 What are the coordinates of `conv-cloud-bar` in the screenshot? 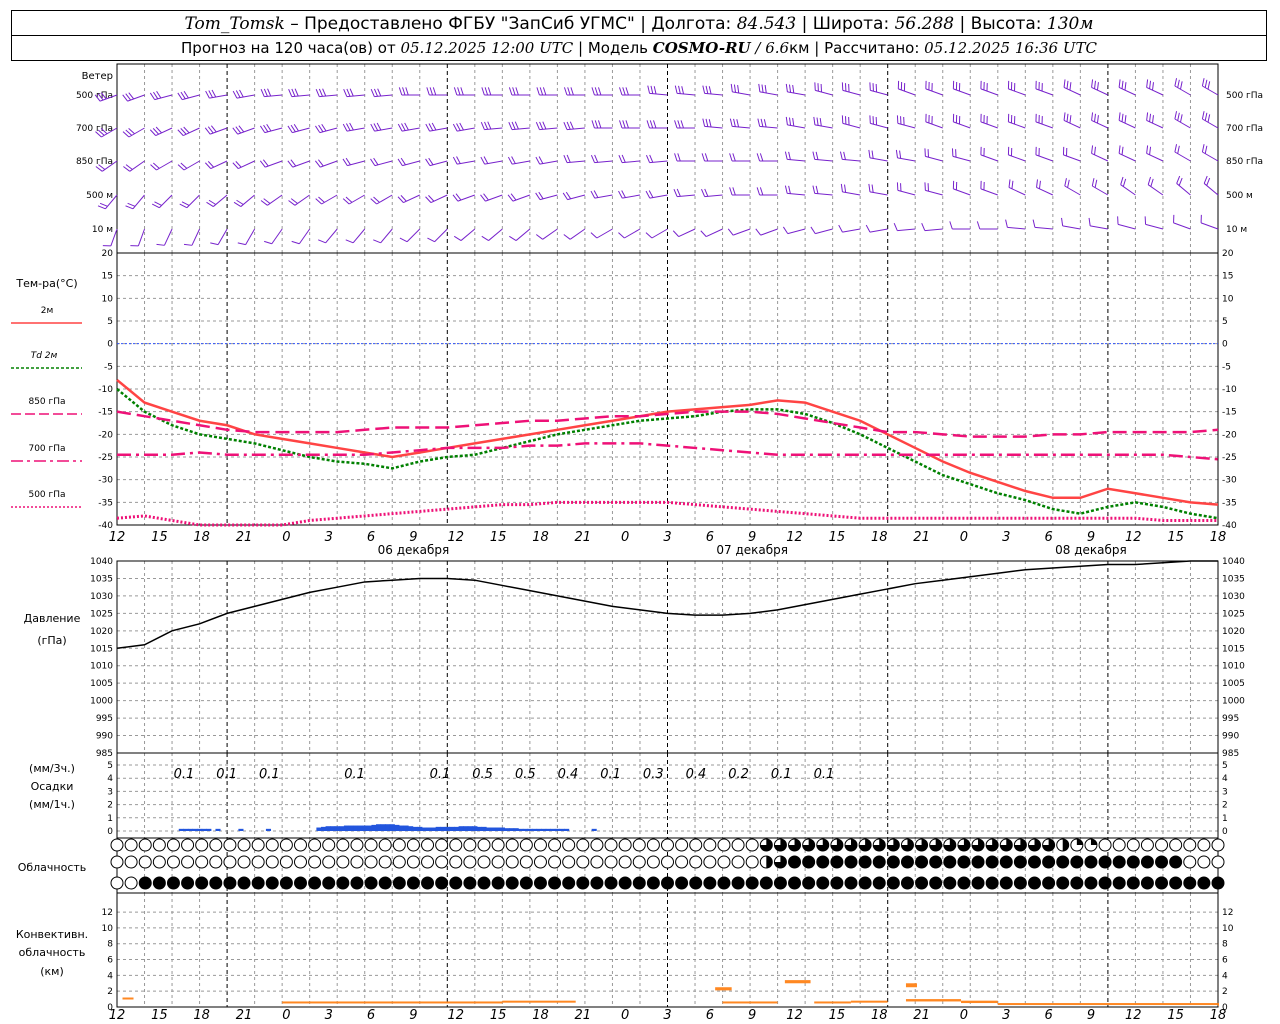 It's located at (539, 1001).